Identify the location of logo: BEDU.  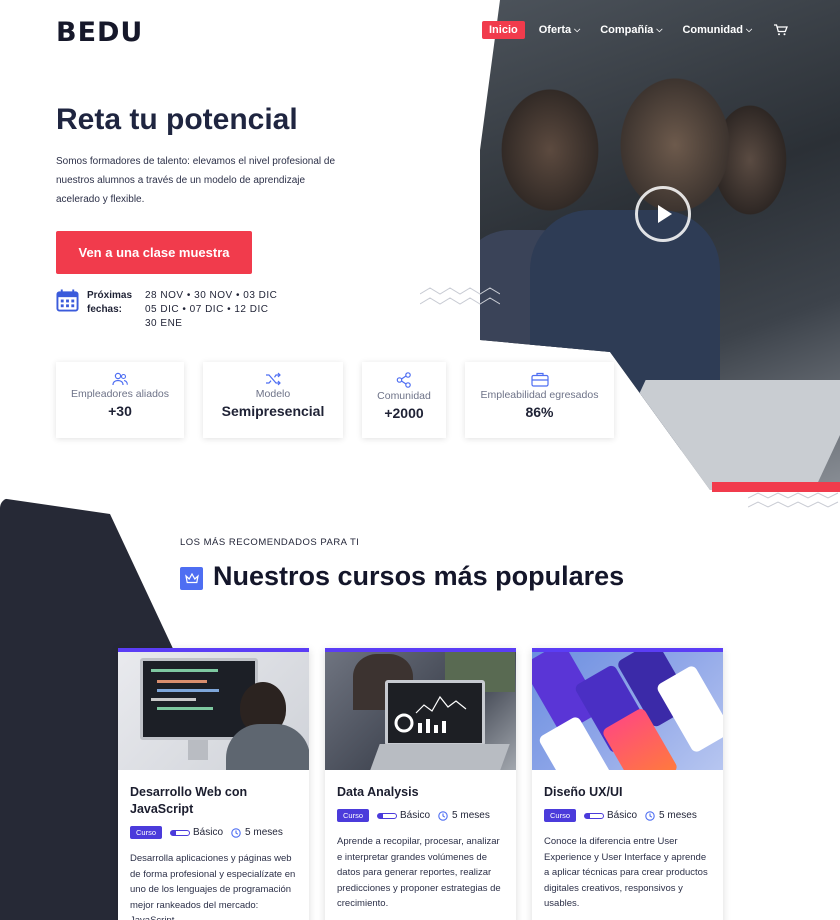
(99, 32).